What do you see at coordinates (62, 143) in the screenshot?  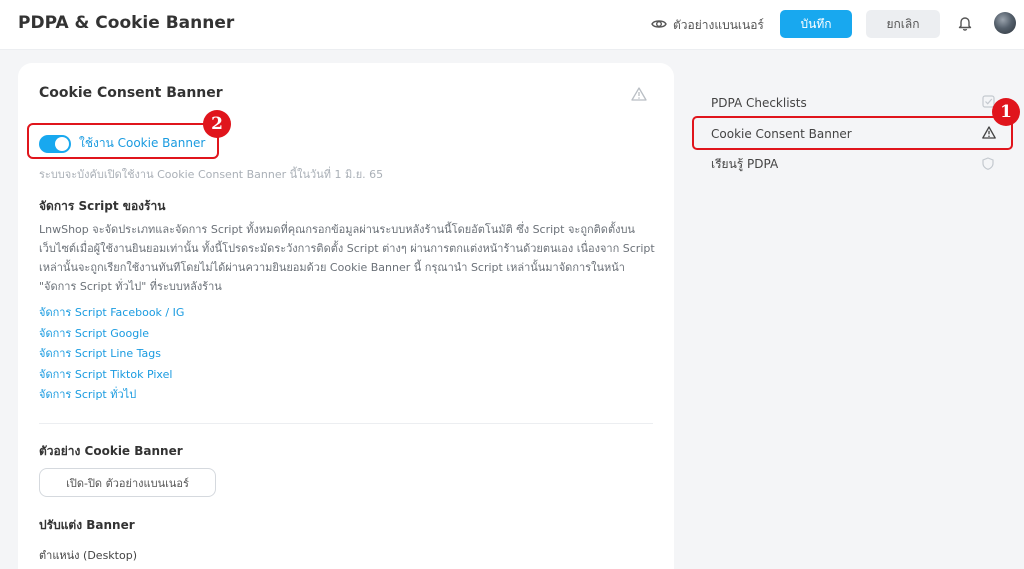 I see `toggle-knob` at bounding box center [62, 143].